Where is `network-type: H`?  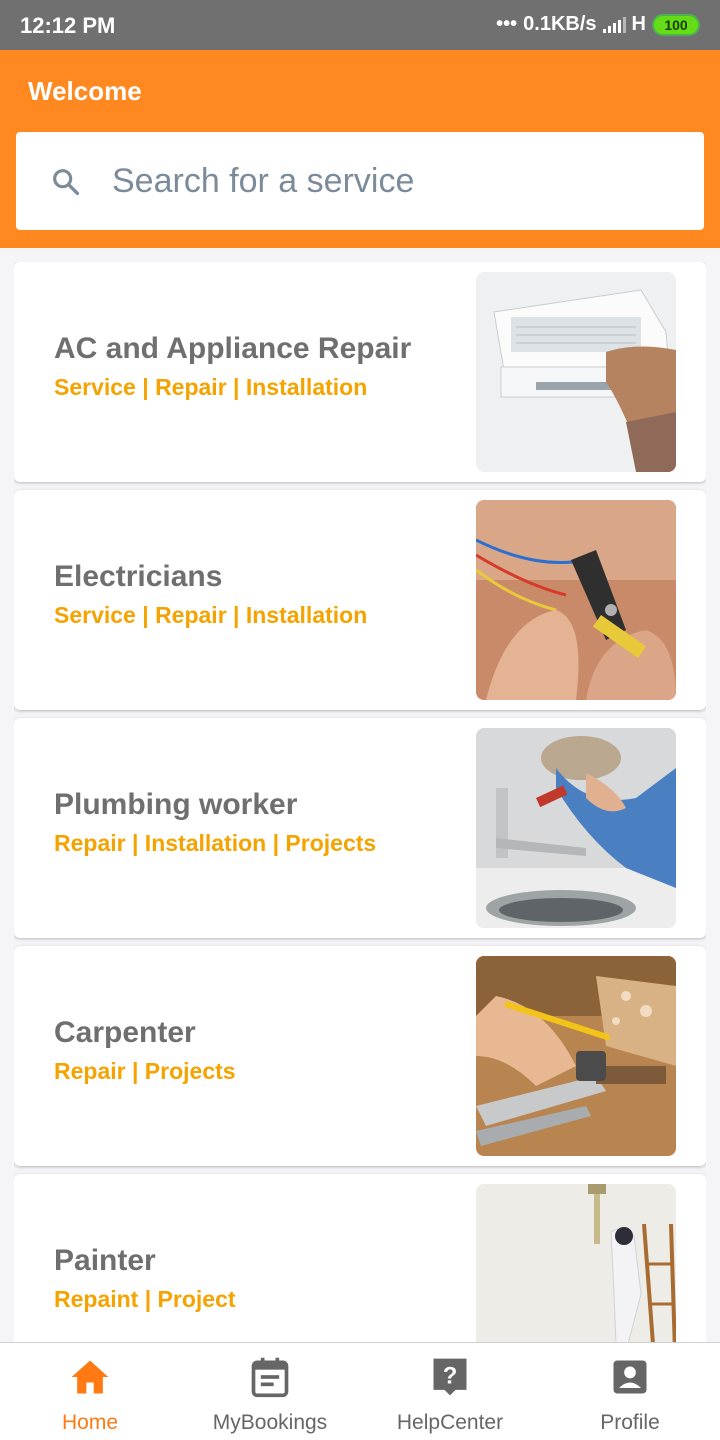
network-type: H is located at coordinates (638, 24).